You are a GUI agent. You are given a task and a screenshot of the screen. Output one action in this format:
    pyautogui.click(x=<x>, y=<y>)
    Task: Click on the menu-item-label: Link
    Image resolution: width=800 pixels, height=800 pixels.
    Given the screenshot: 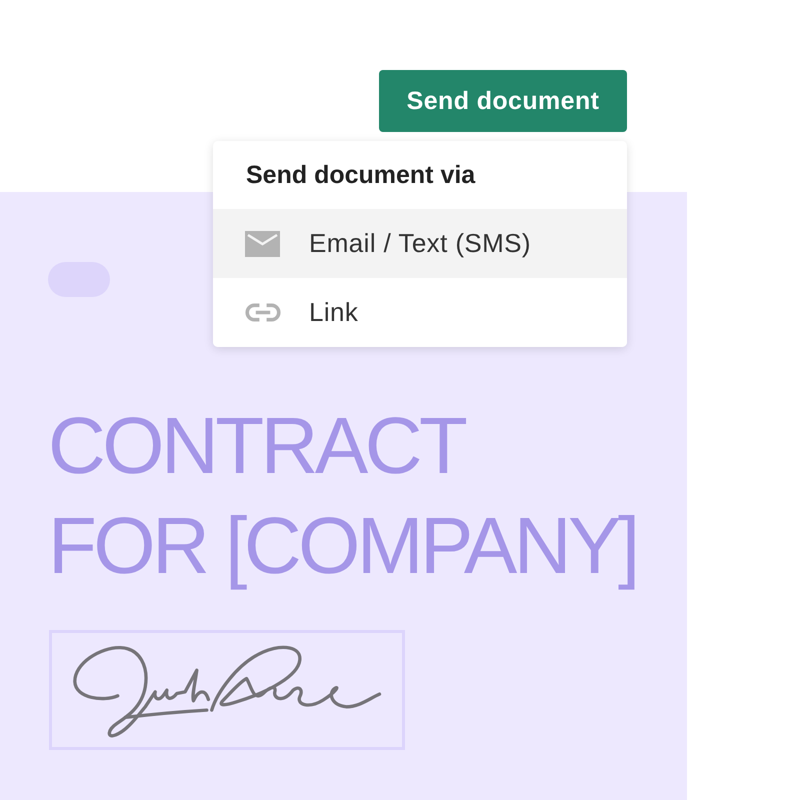 What is the action you would take?
    pyautogui.click(x=333, y=312)
    